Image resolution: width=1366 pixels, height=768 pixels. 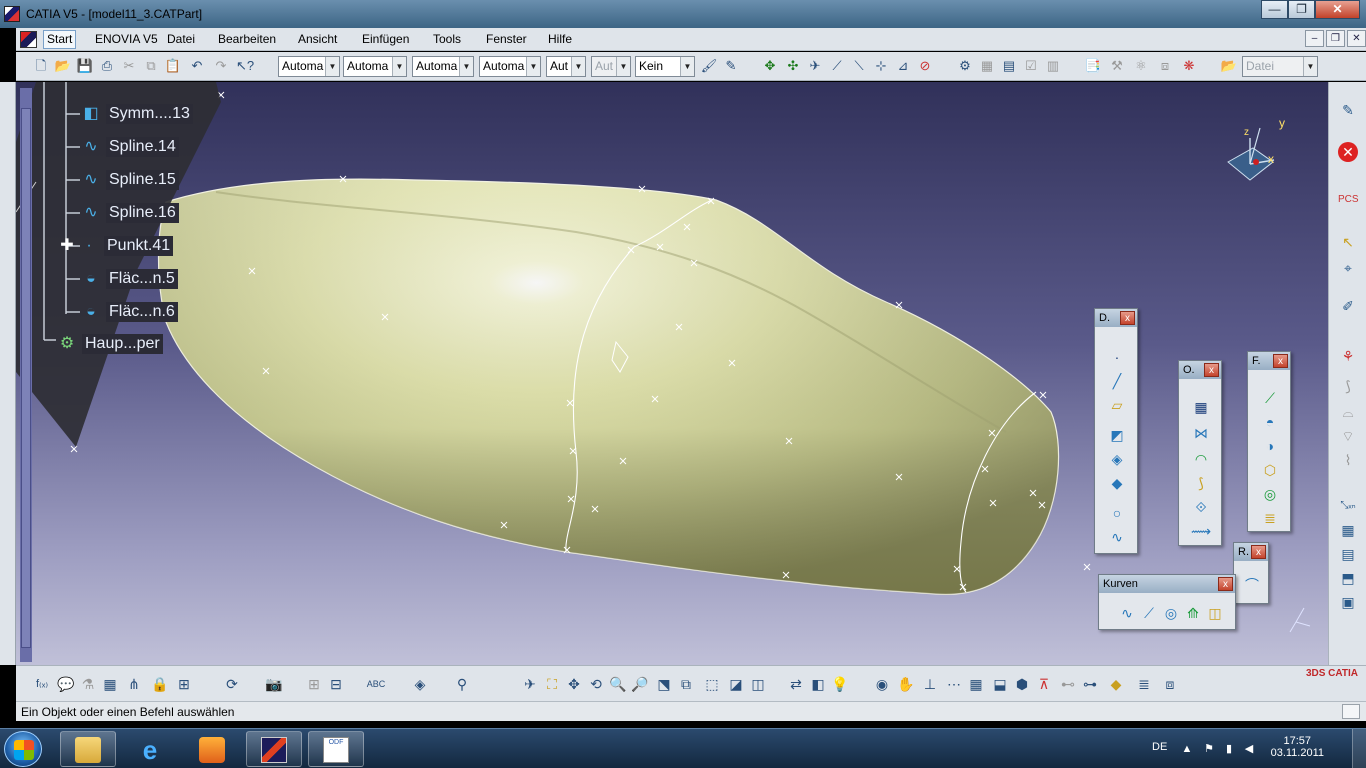 What do you see at coordinates (1189, 66) in the screenshot?
I see `instantiate-icon: ❋` at bounding box center [1189, 66].